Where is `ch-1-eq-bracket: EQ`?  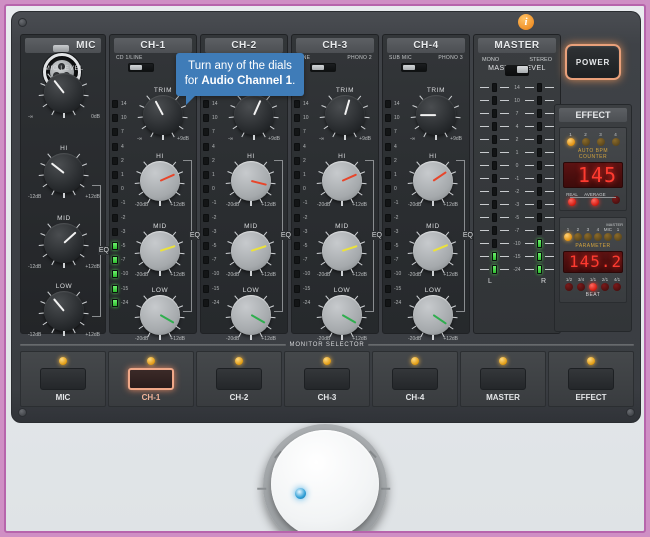
ch-1-eq-bracket: EQ is located at coordinates (192, 236).